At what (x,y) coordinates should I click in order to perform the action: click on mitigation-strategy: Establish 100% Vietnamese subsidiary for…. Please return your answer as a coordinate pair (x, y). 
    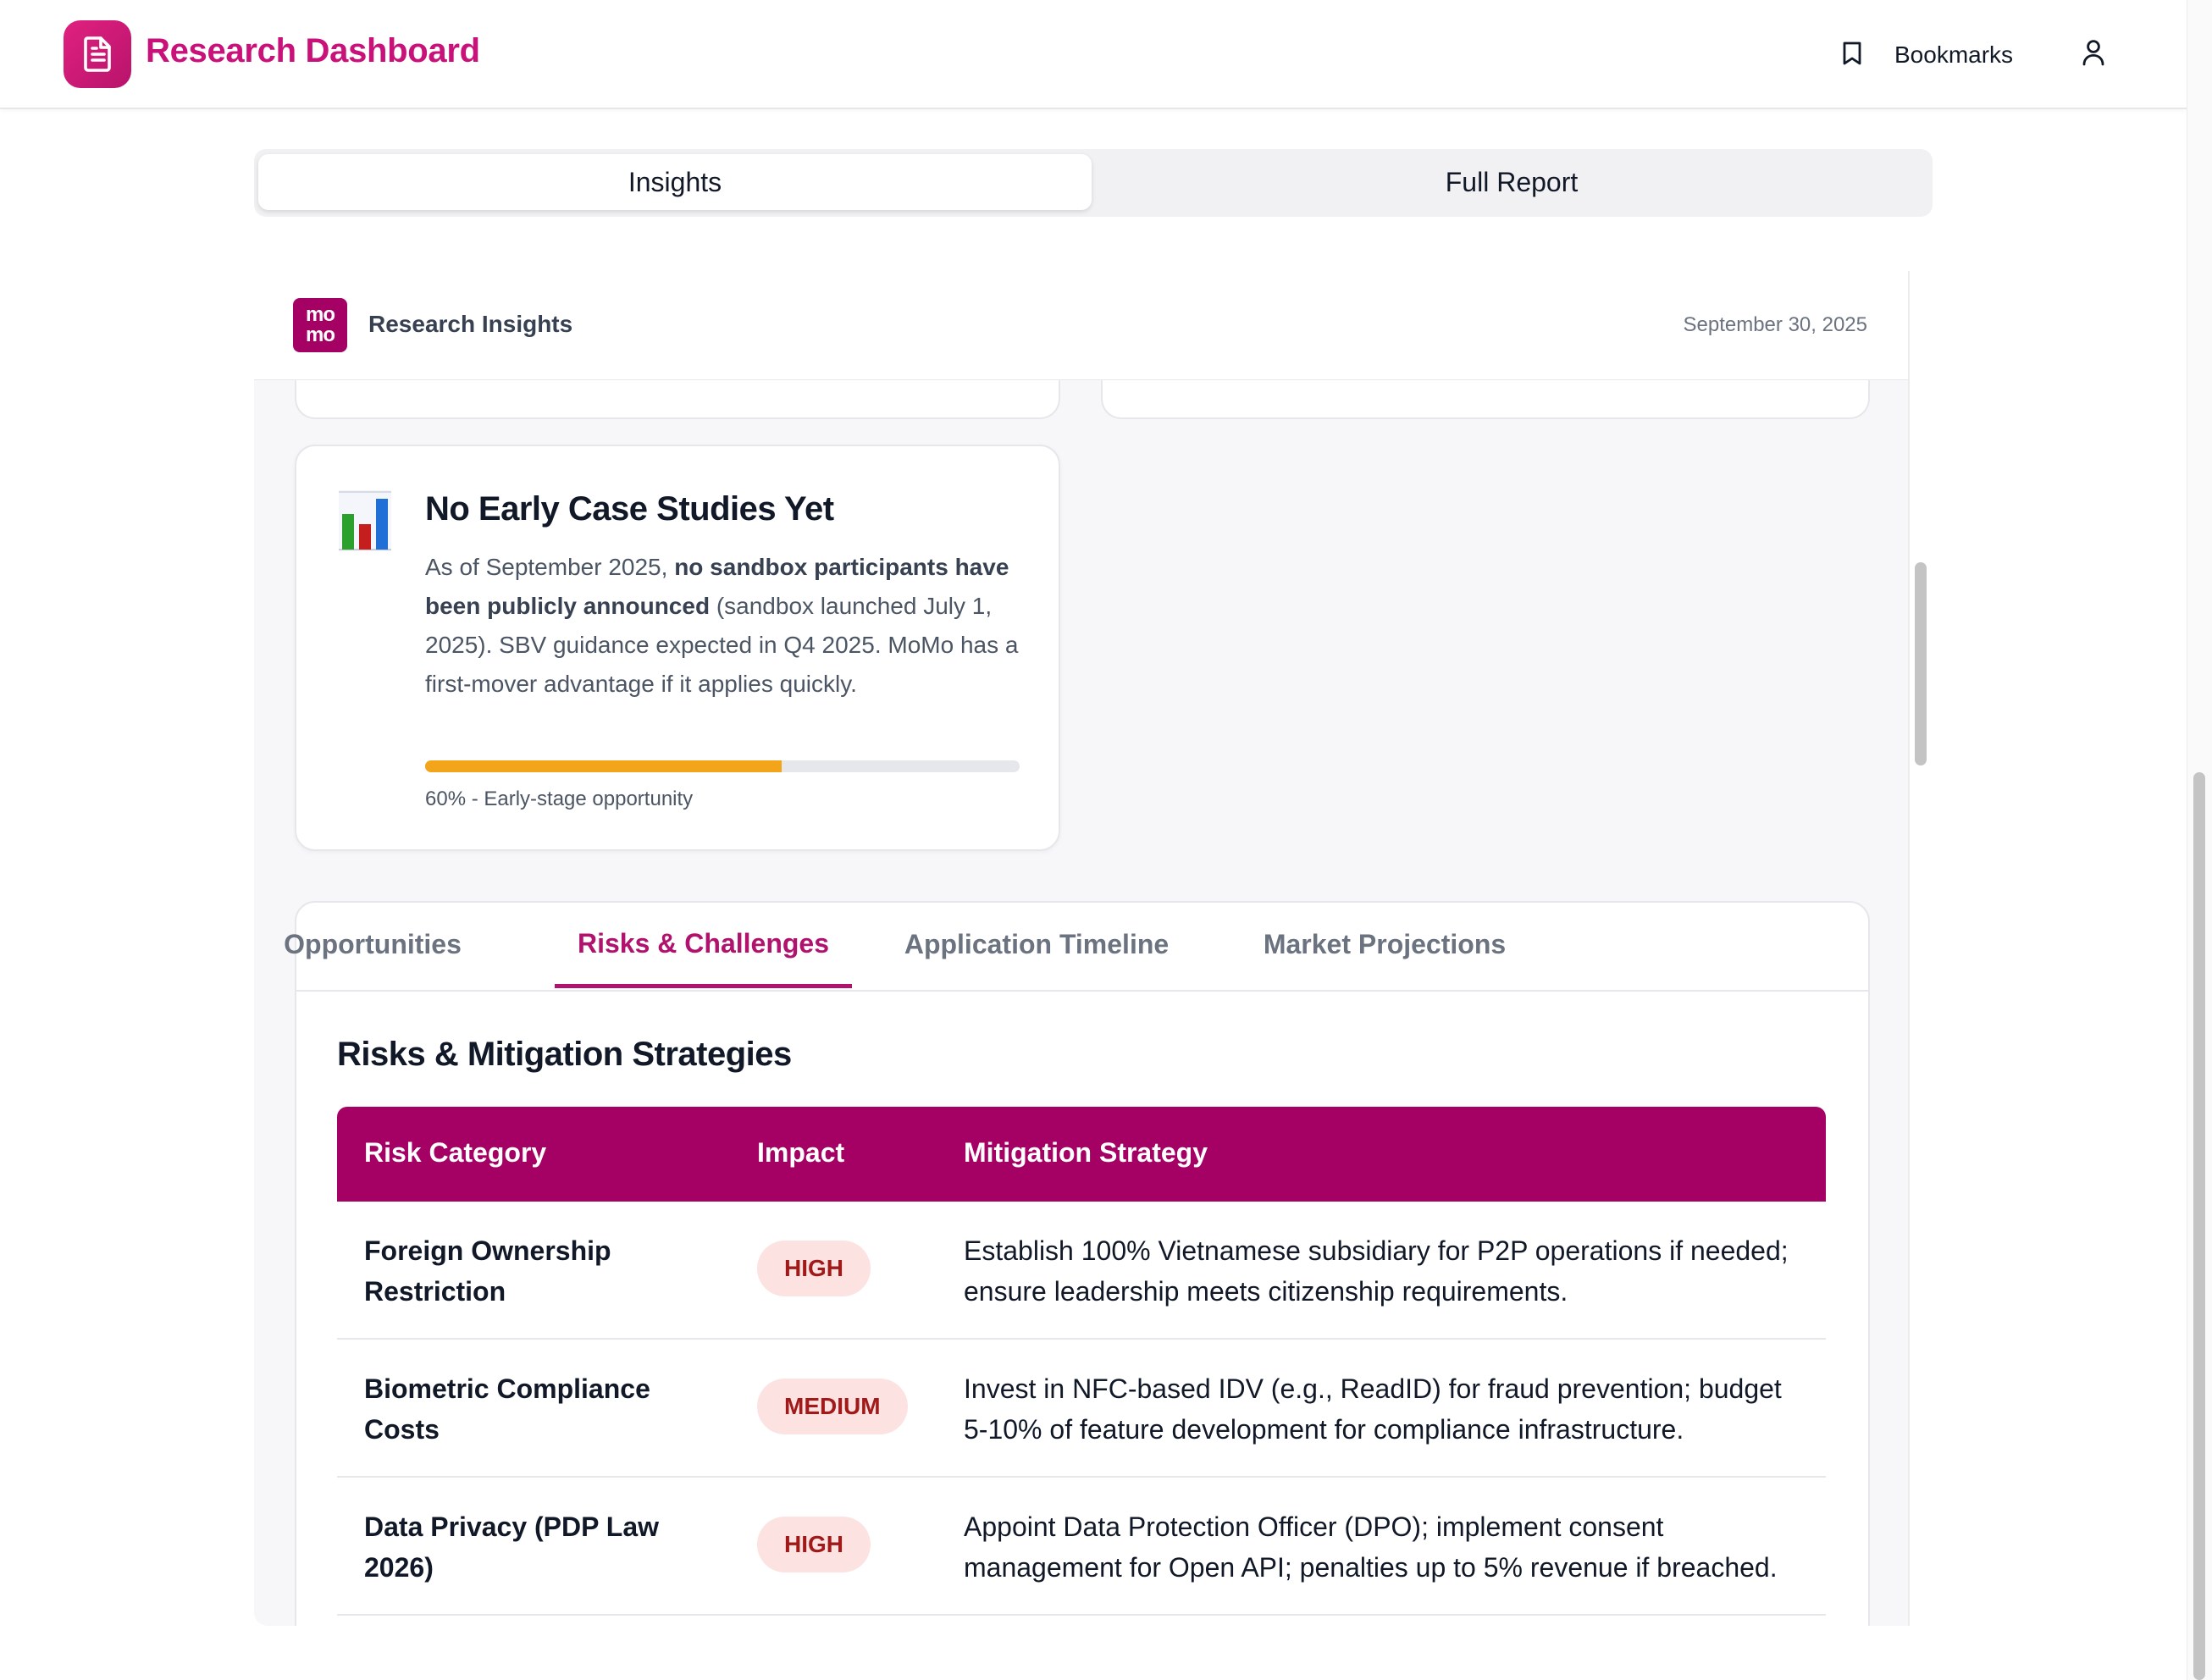
    Looking at the image, I should click on (1376, 1271).